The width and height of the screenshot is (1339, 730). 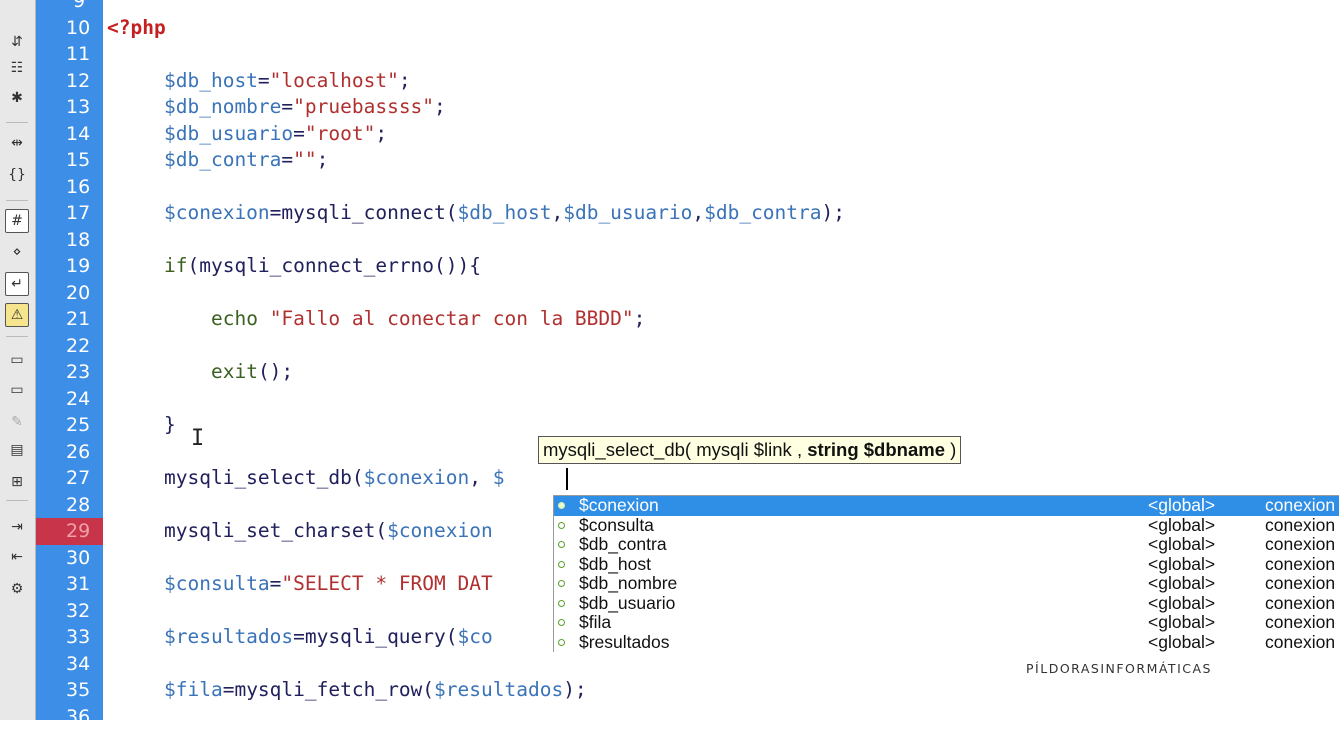 What do you see at coordinates (17, 315) in the screenshot?
I see `syntax-error-alerts-icon: ⚠` at bounding box center [17, 315].